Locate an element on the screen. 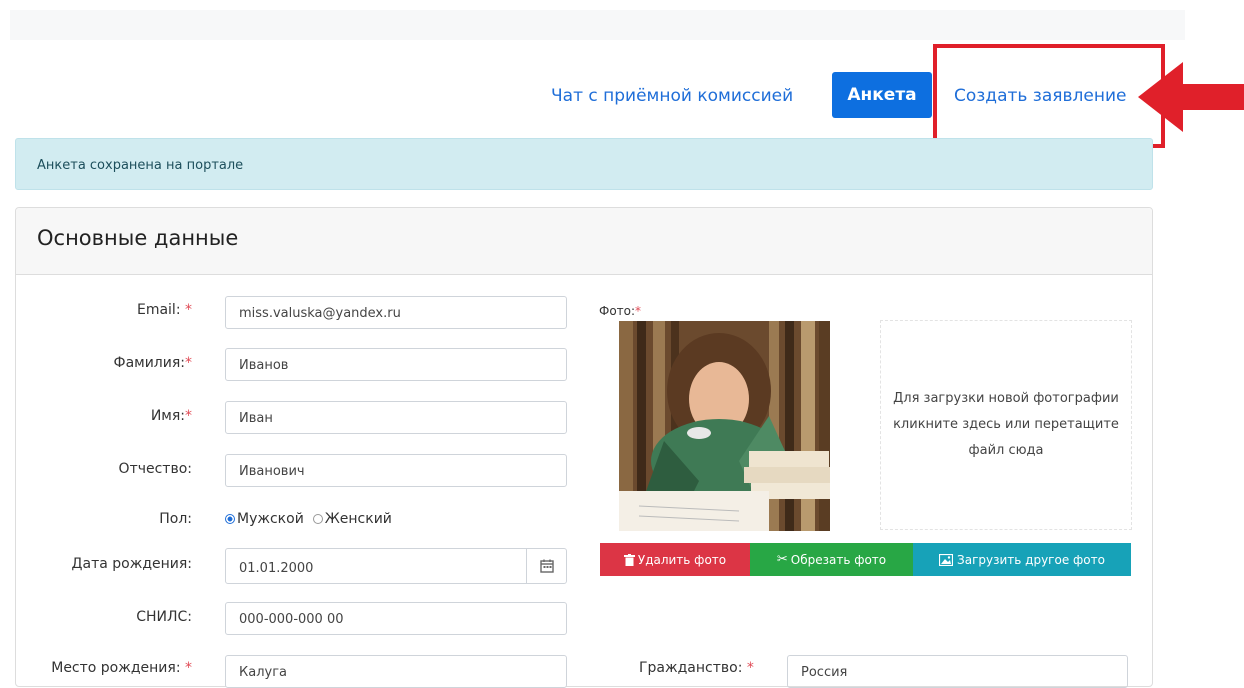  success-alert: Анкета сохранена на портале is located at coordinates (584, 164).